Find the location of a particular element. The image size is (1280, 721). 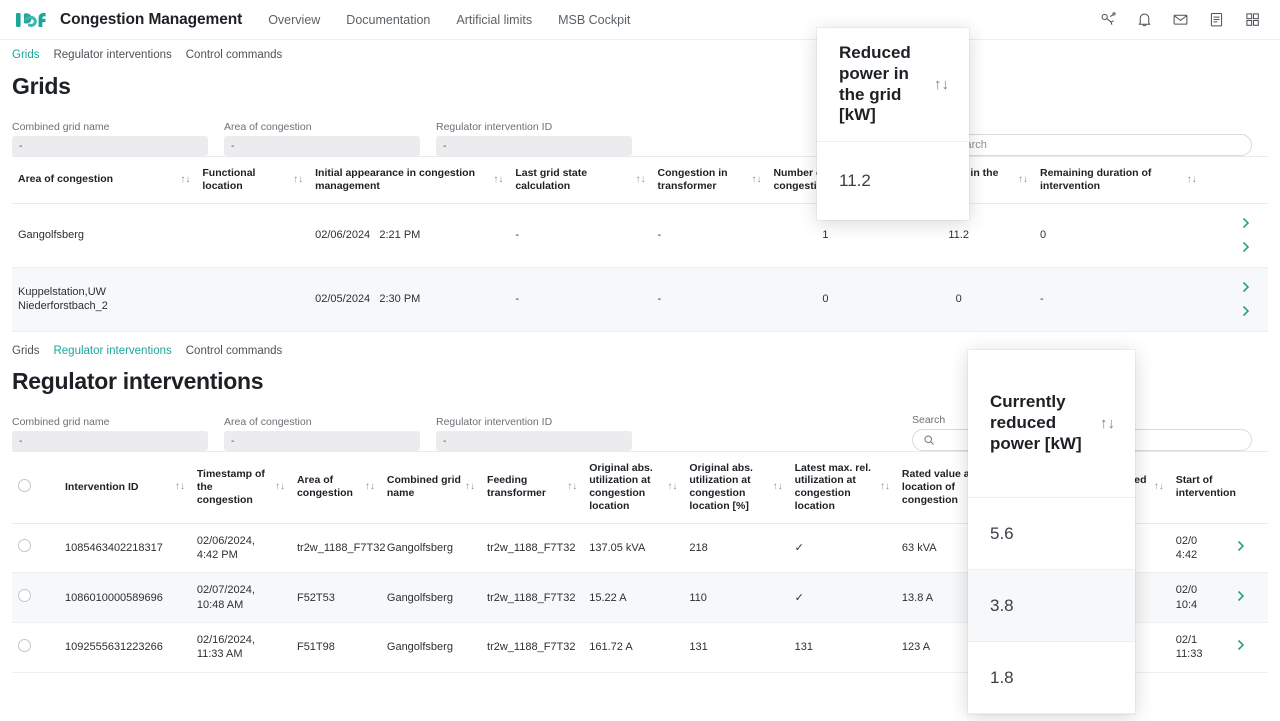

cell-area-of-congestion: tr2w_1188_F7T32 is located at coordinates (337, 548).